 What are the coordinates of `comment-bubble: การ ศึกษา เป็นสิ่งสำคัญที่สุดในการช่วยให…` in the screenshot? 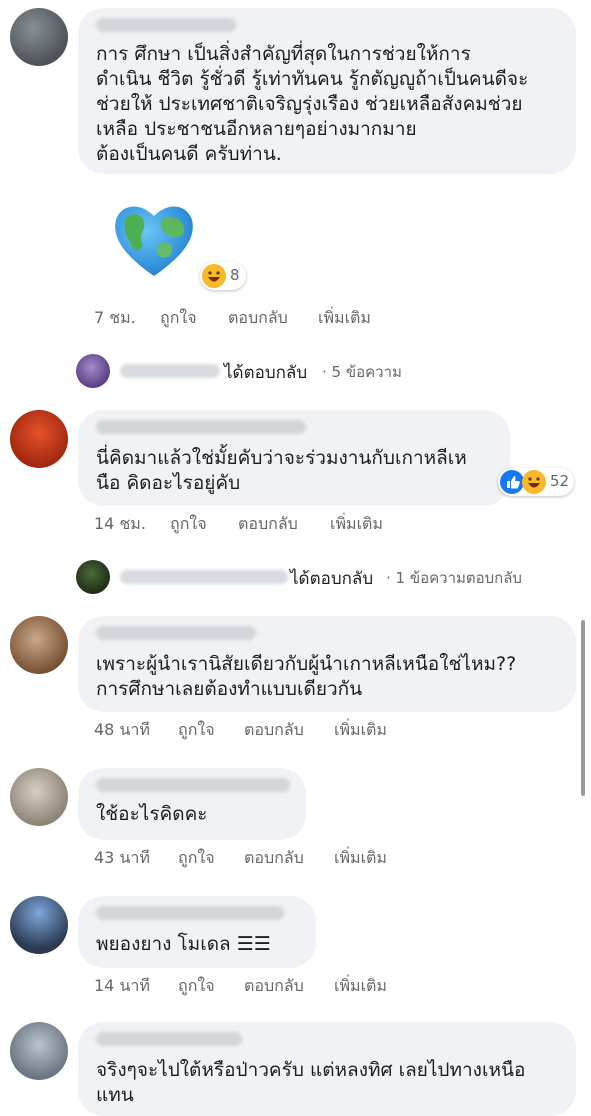 It's located at (327, 91).